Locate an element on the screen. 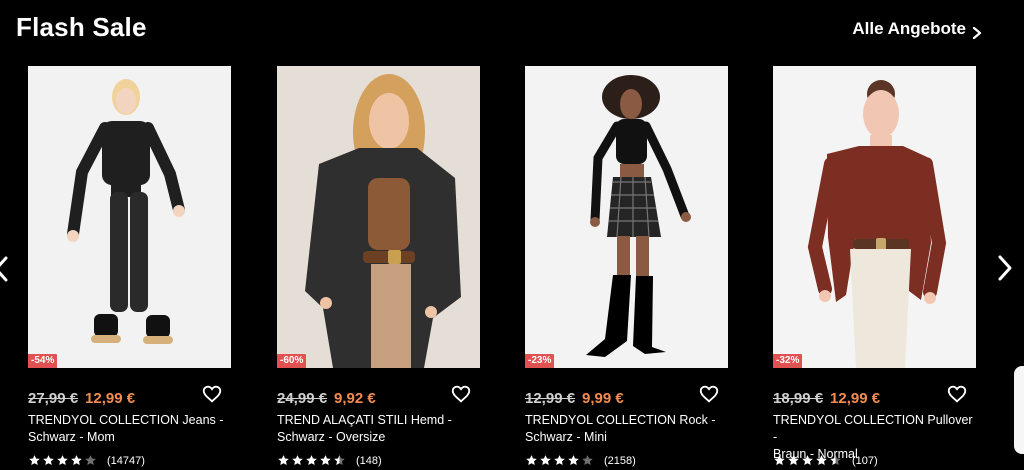 The image size is (1024, 470). discount-badge: -32% is located at coordinates (788, 361).